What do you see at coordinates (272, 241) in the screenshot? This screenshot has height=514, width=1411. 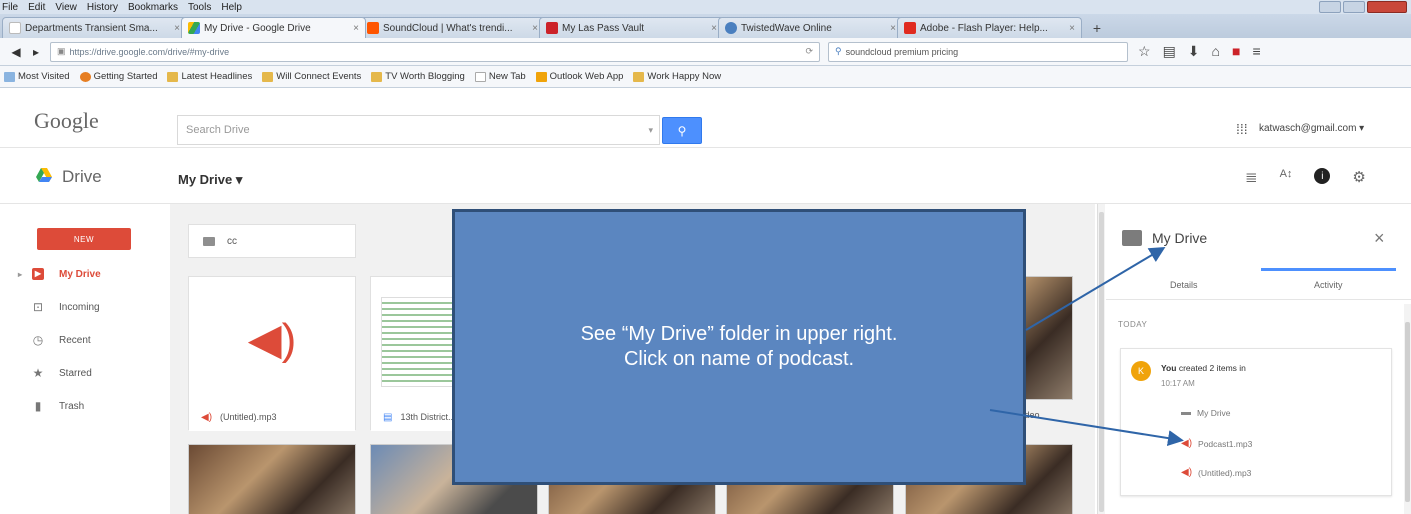 I see `folder-tile: cc` at bounding box center [272, 241].